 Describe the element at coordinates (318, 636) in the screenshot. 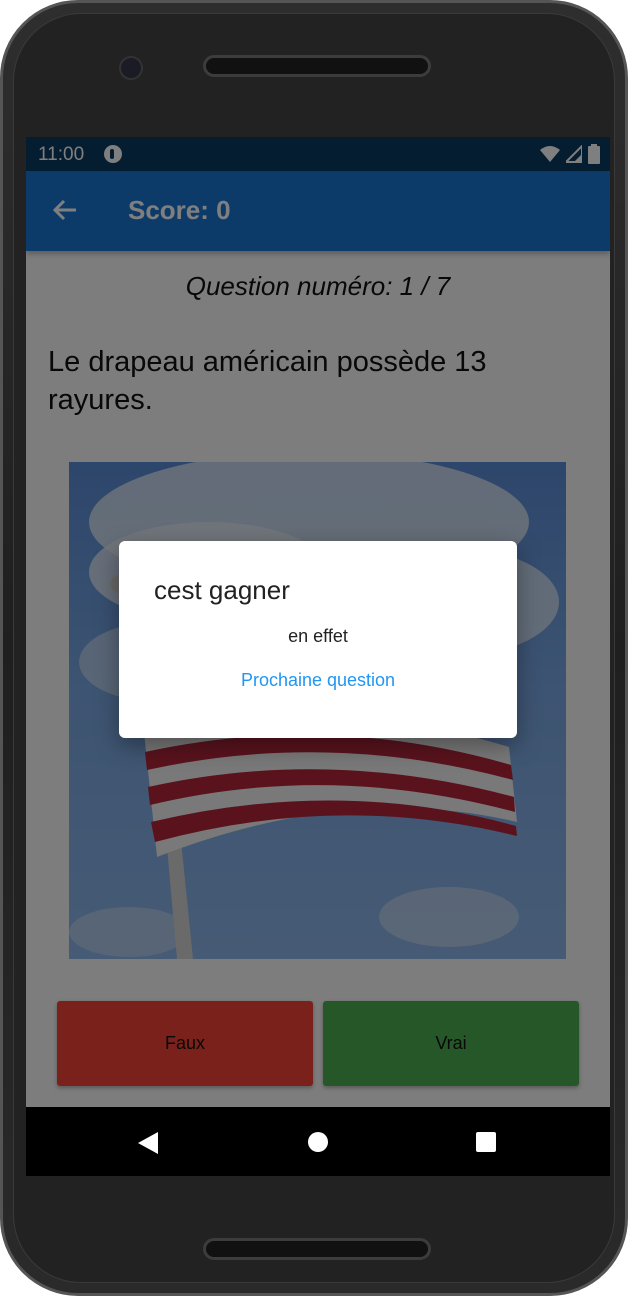

I see `dialog-content: en effet` at that location.